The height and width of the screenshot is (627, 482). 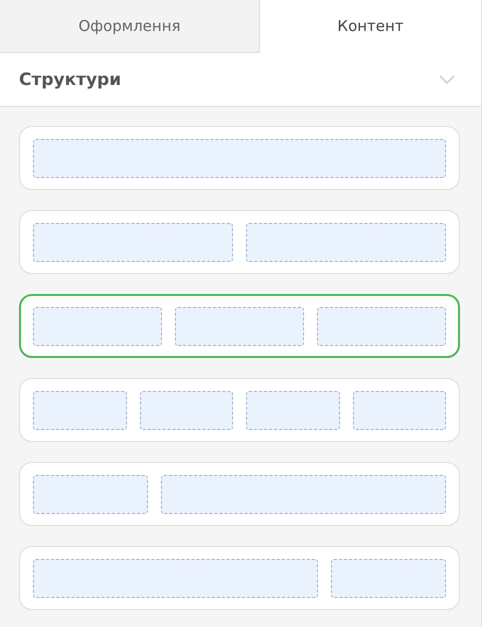 I want to click on chevron-icon, so click(x=447, y=79).